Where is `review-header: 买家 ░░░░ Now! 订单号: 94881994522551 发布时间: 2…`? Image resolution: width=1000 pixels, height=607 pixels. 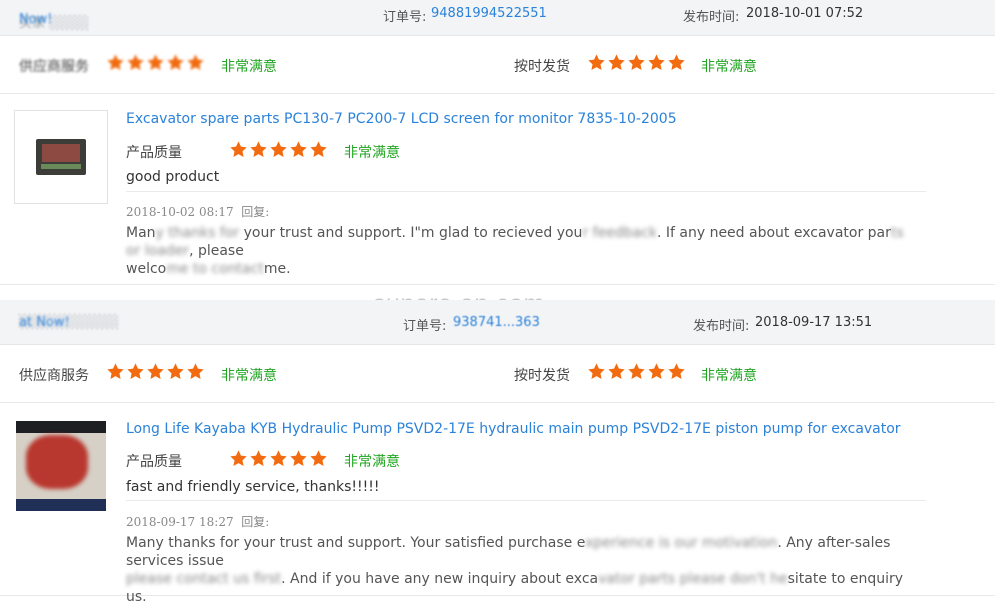
review-header: 买家 ░░░░ Now! 订单号: 94881994522551 发布时间: 2… is located at coordinates (497, 18).